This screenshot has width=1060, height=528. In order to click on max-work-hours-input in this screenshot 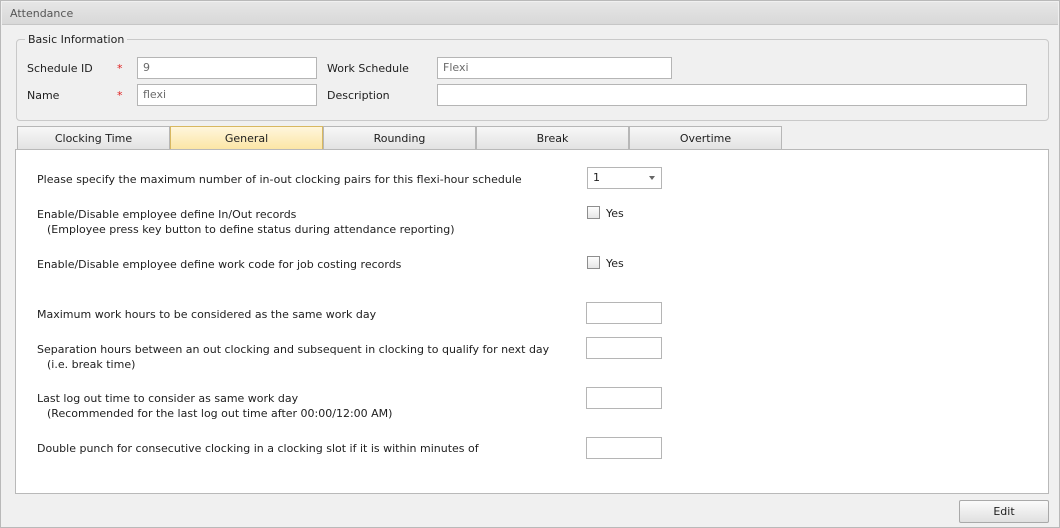, I will do `click(624, 313)`.